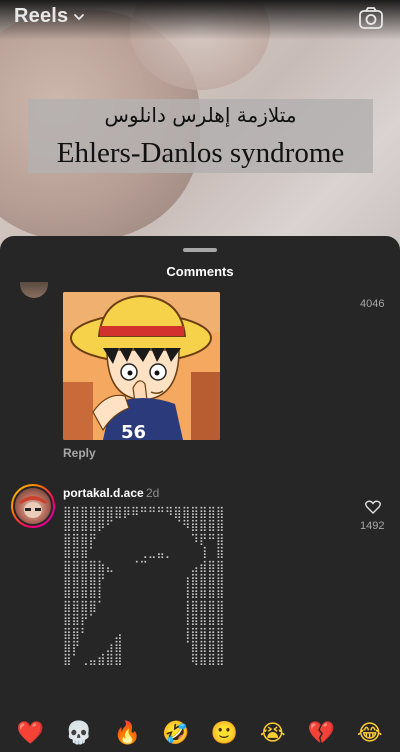 The width and height of the screenshot is (400, 752). What do you see at coordinates (144, 632) in the screenshot?
I see `comment-text-line: ⣿⣿⠃⠀⠀⠀⣠⠀⠀⠀⠀⠀⠀⠀⢸⣿⣿⣿⣿` at bounding box center [144, 632].